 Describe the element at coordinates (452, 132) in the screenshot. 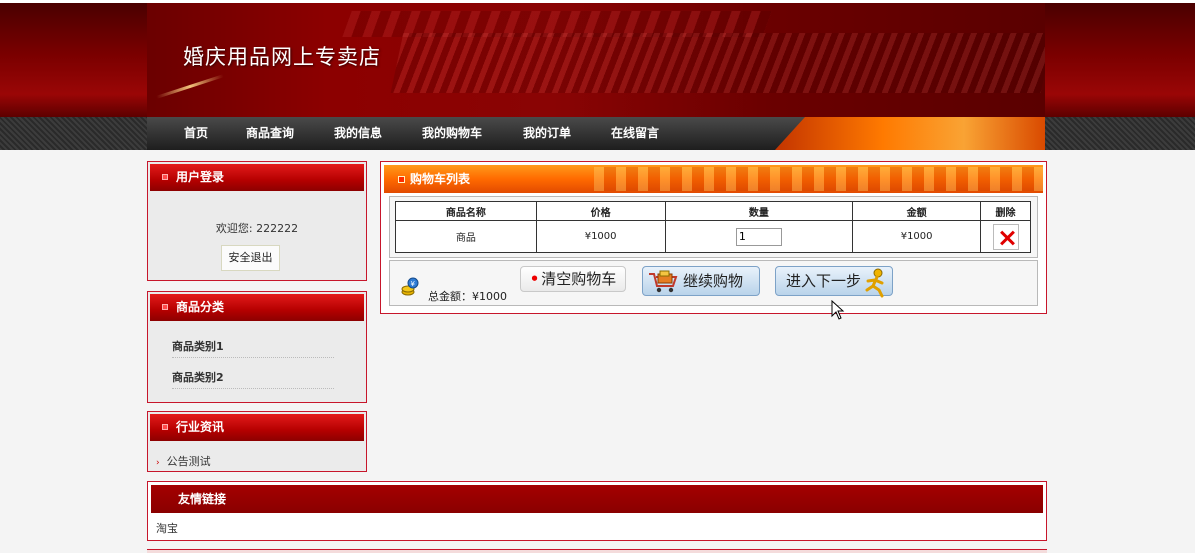

I see `nav-my-cart: 我的购物车` at that location.